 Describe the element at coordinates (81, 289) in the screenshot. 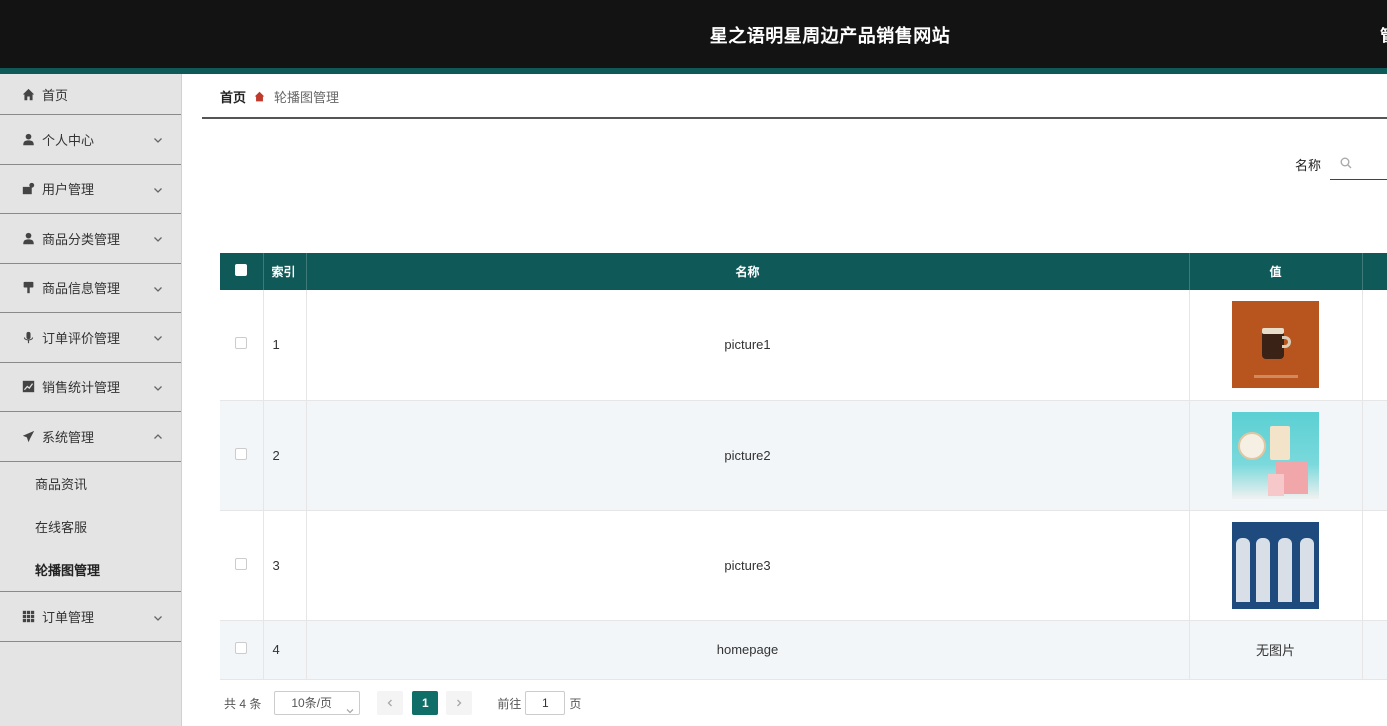

I see `sidebar-item-label: 商品信息管理` at that location.